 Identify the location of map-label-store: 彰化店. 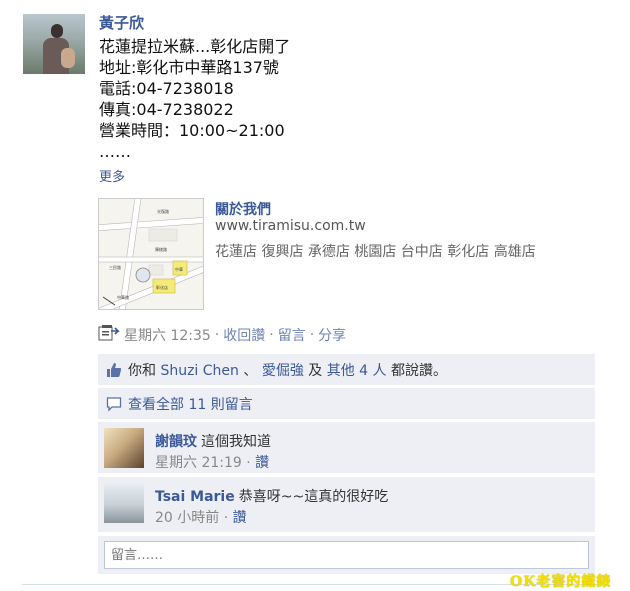
(162, 287).